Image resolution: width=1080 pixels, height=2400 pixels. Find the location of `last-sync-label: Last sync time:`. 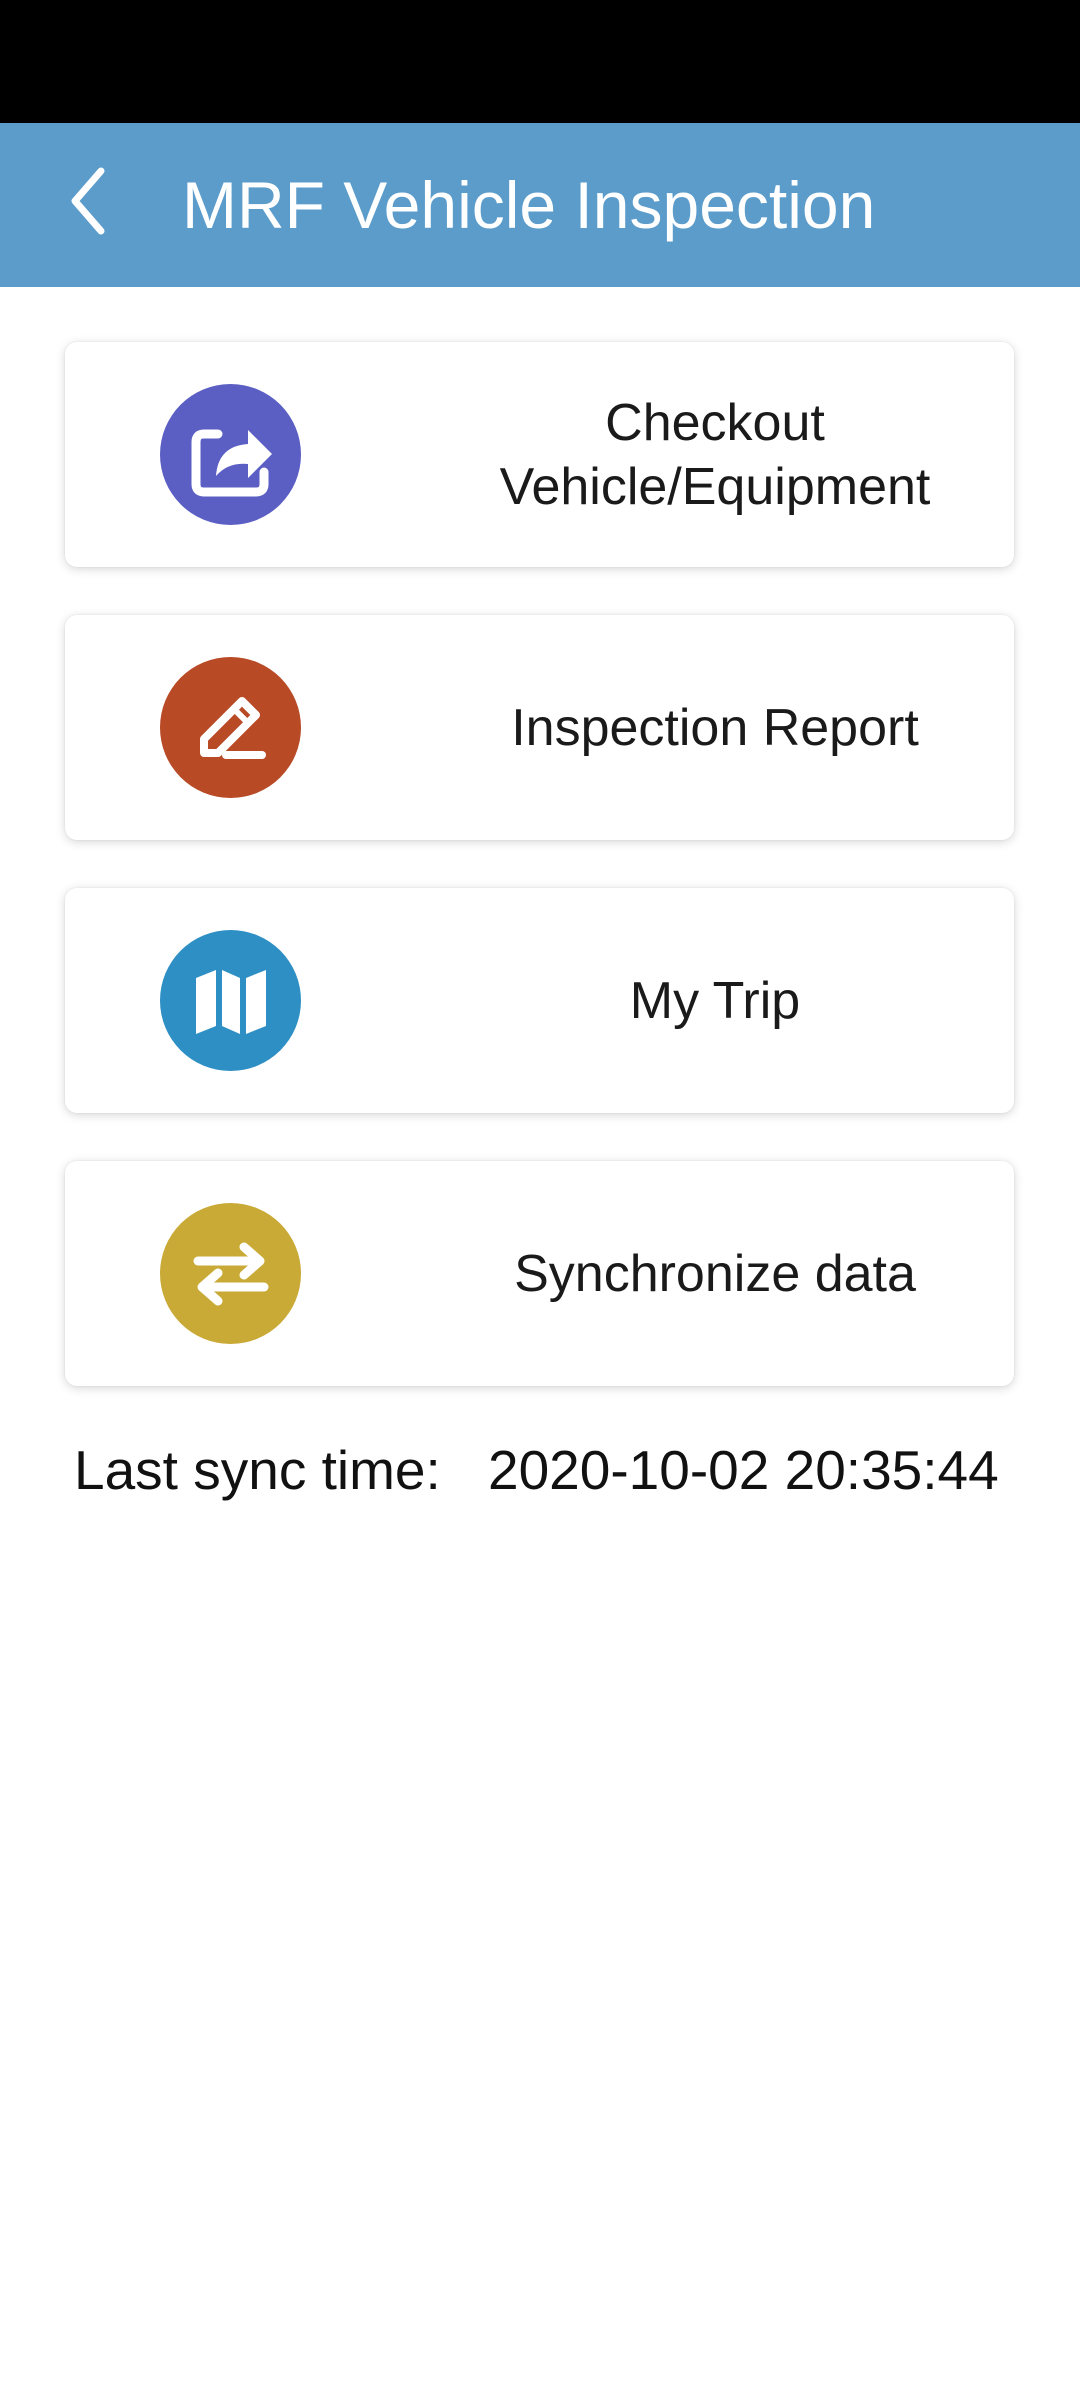

last-sync-label: Last sync time: is located at coordinates (257, 1470).